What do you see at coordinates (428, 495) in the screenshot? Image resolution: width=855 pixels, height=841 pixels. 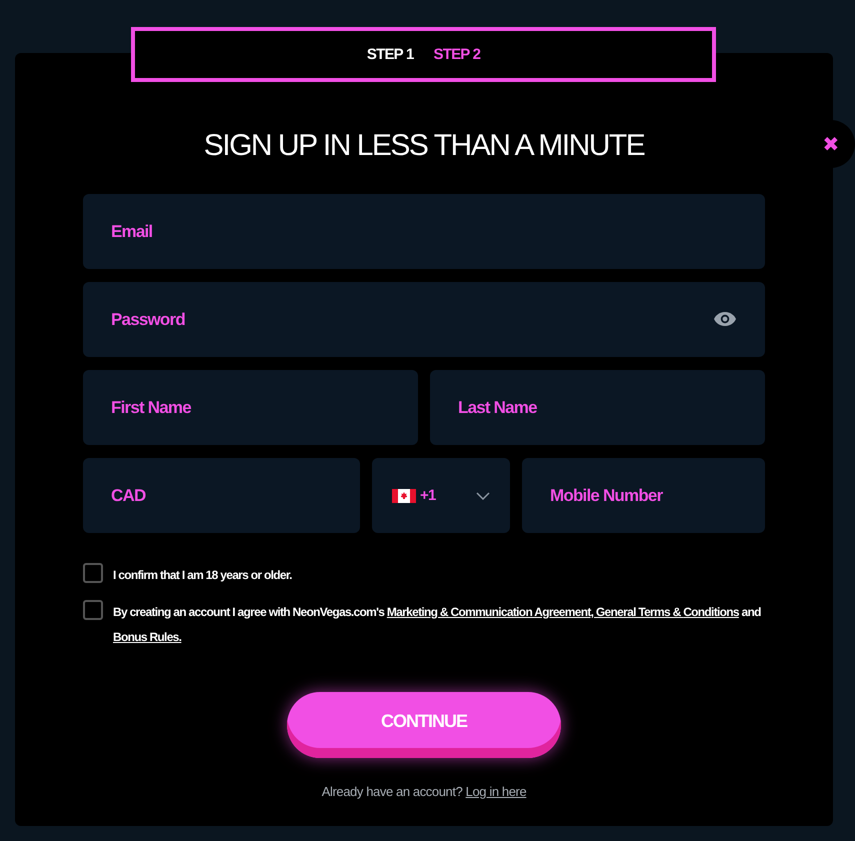 I see `phone-code: +1` at bounding box center [428, 495].